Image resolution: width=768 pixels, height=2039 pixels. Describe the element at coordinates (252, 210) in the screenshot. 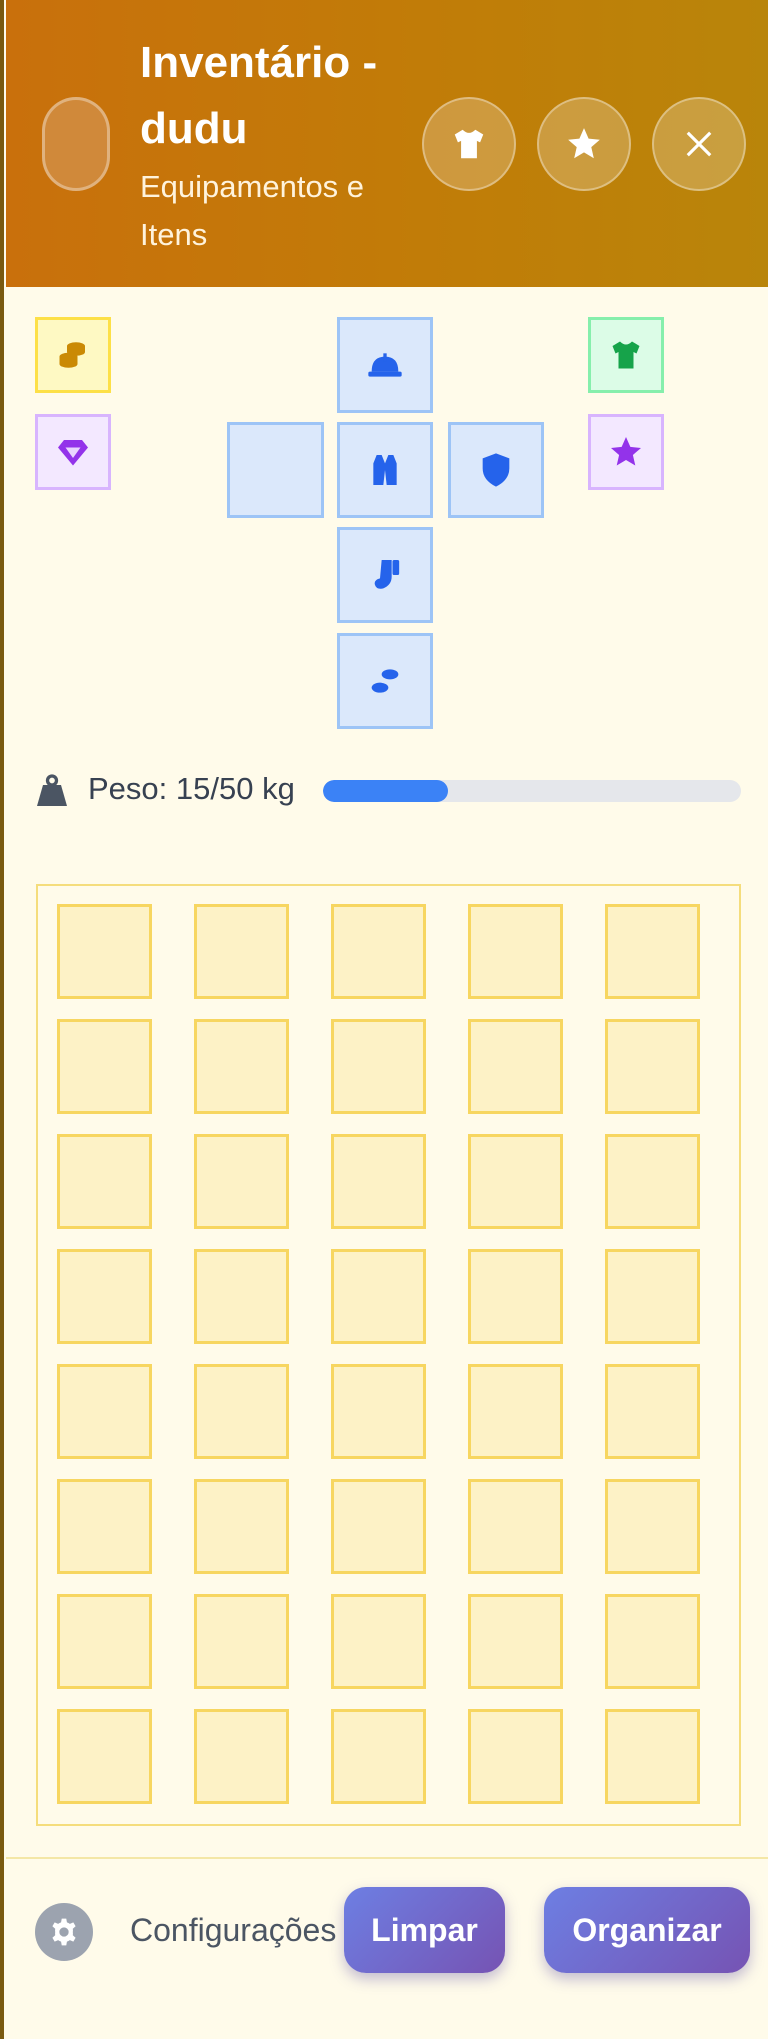

I see `page-subtitle: Equipamentos e Itens` at that location.